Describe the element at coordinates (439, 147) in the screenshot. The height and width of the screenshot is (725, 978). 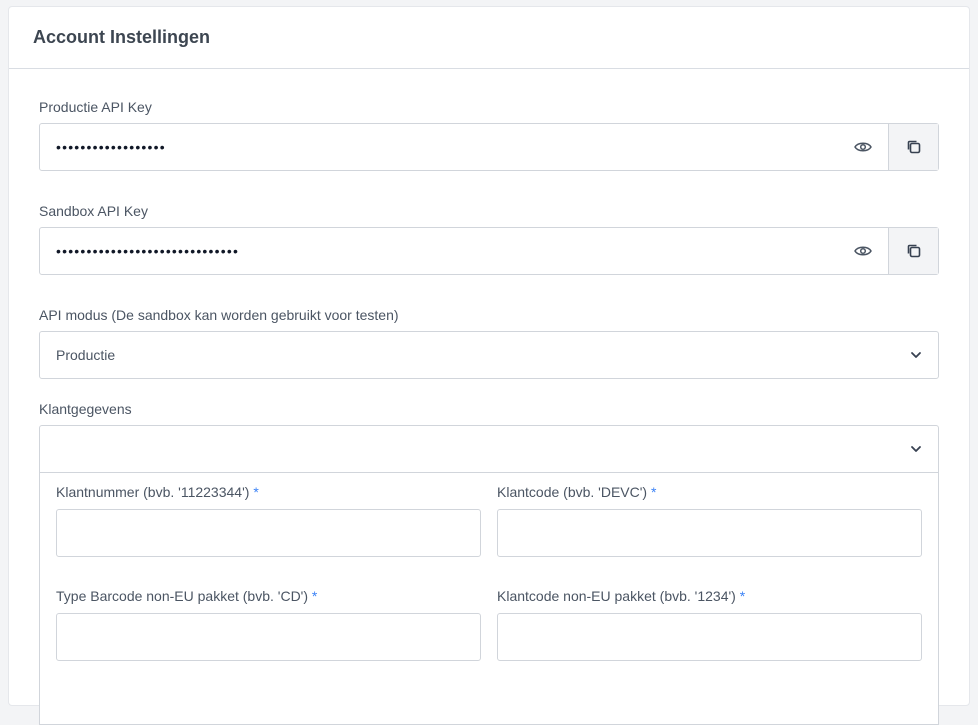
I see `production-key-field: ••••••••••••••••••` at that location.